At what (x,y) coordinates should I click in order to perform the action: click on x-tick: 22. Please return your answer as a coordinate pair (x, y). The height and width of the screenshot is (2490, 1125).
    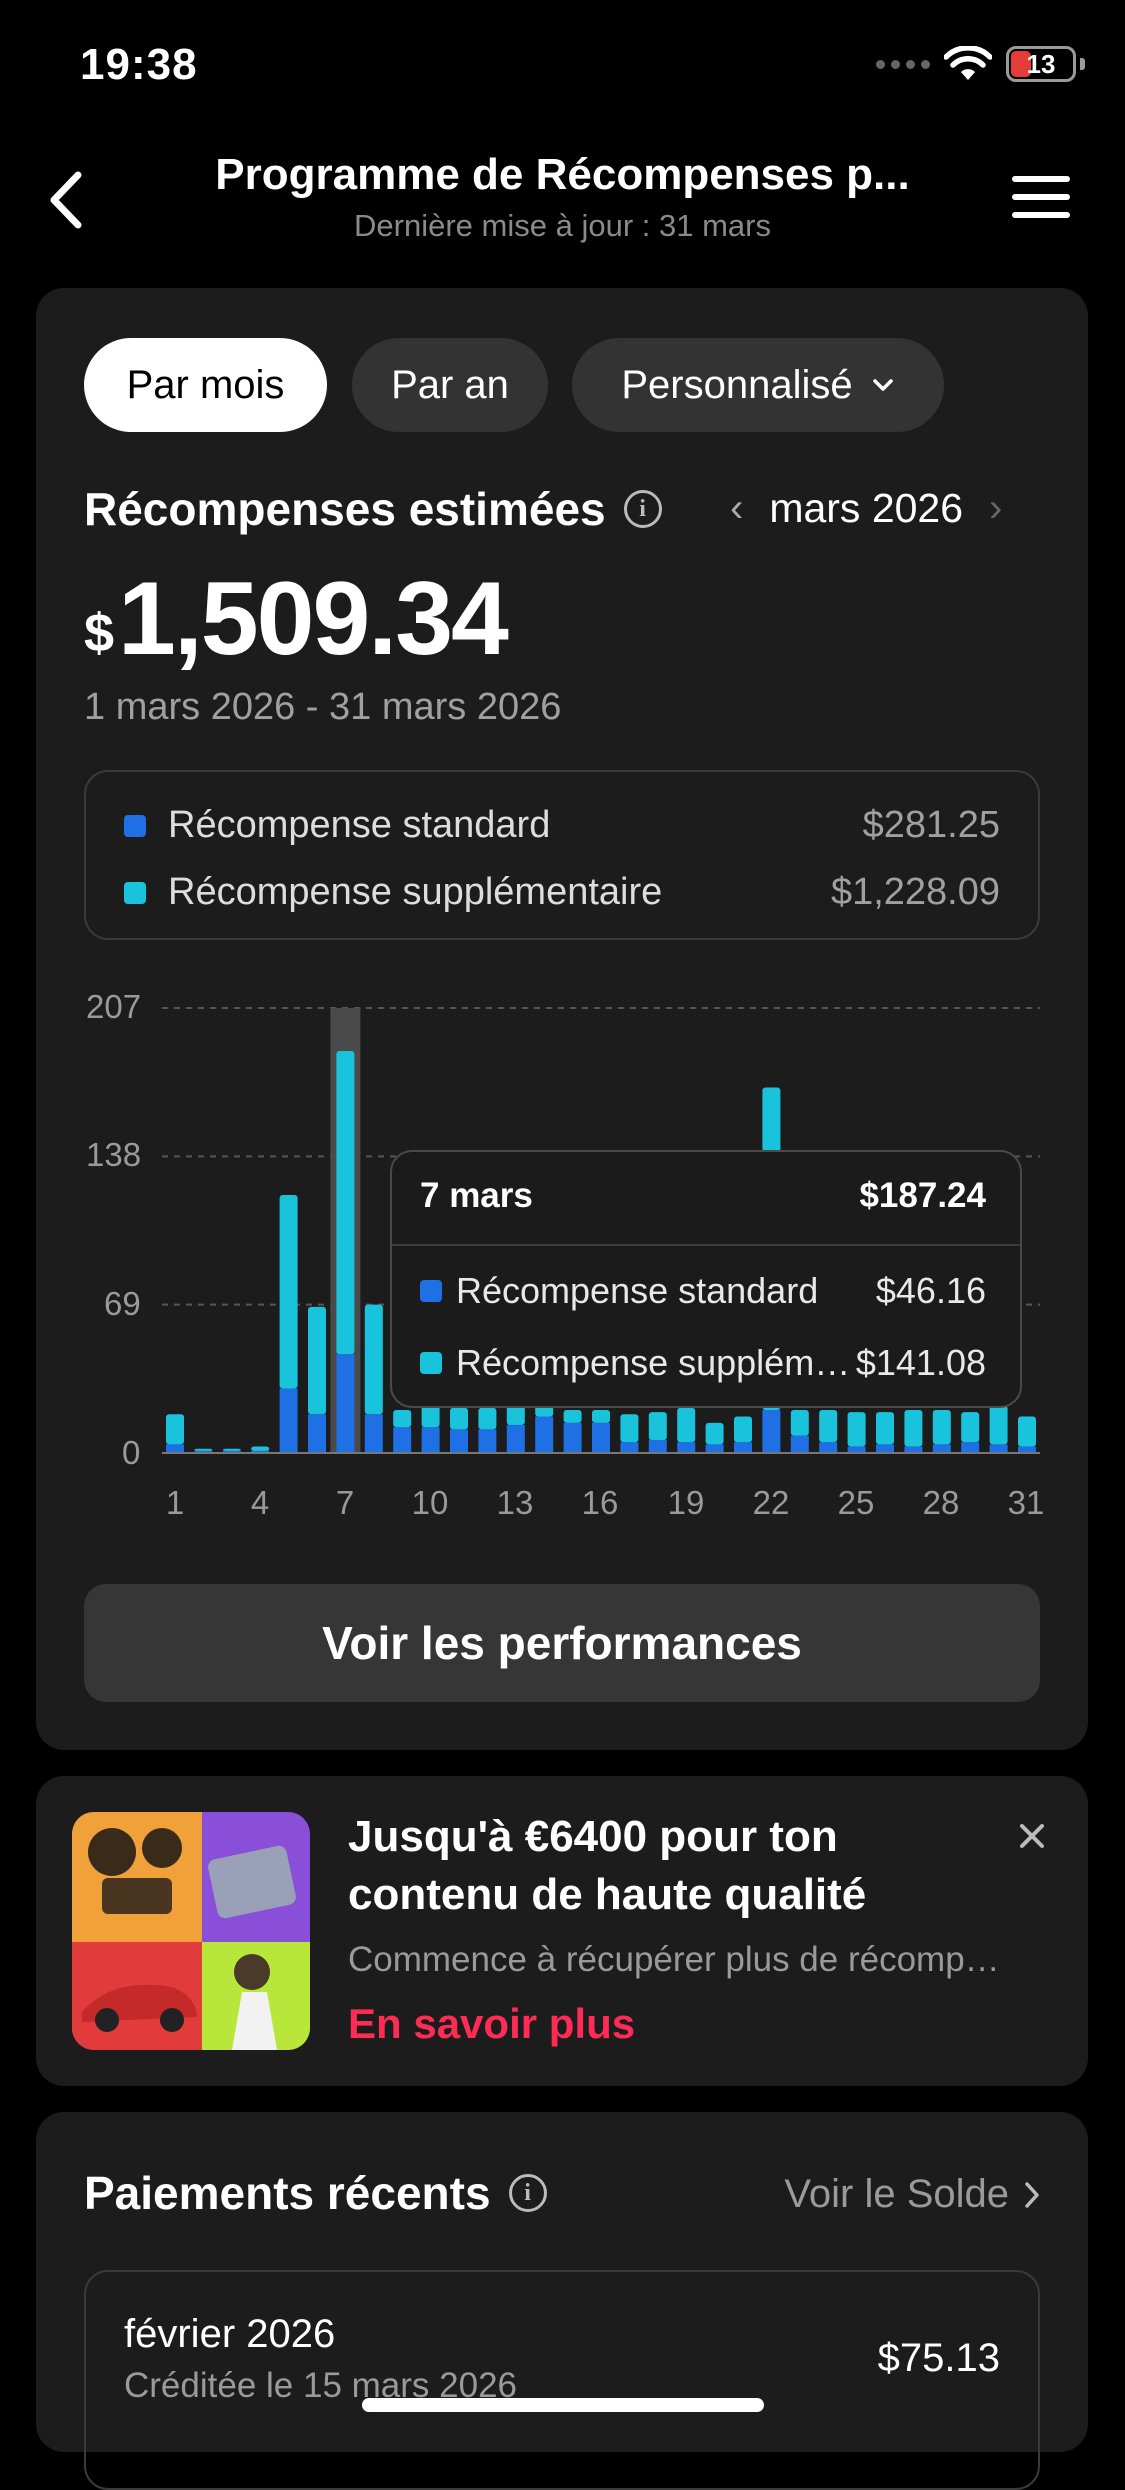
    Looking at the image, I should click on (771, 1502).